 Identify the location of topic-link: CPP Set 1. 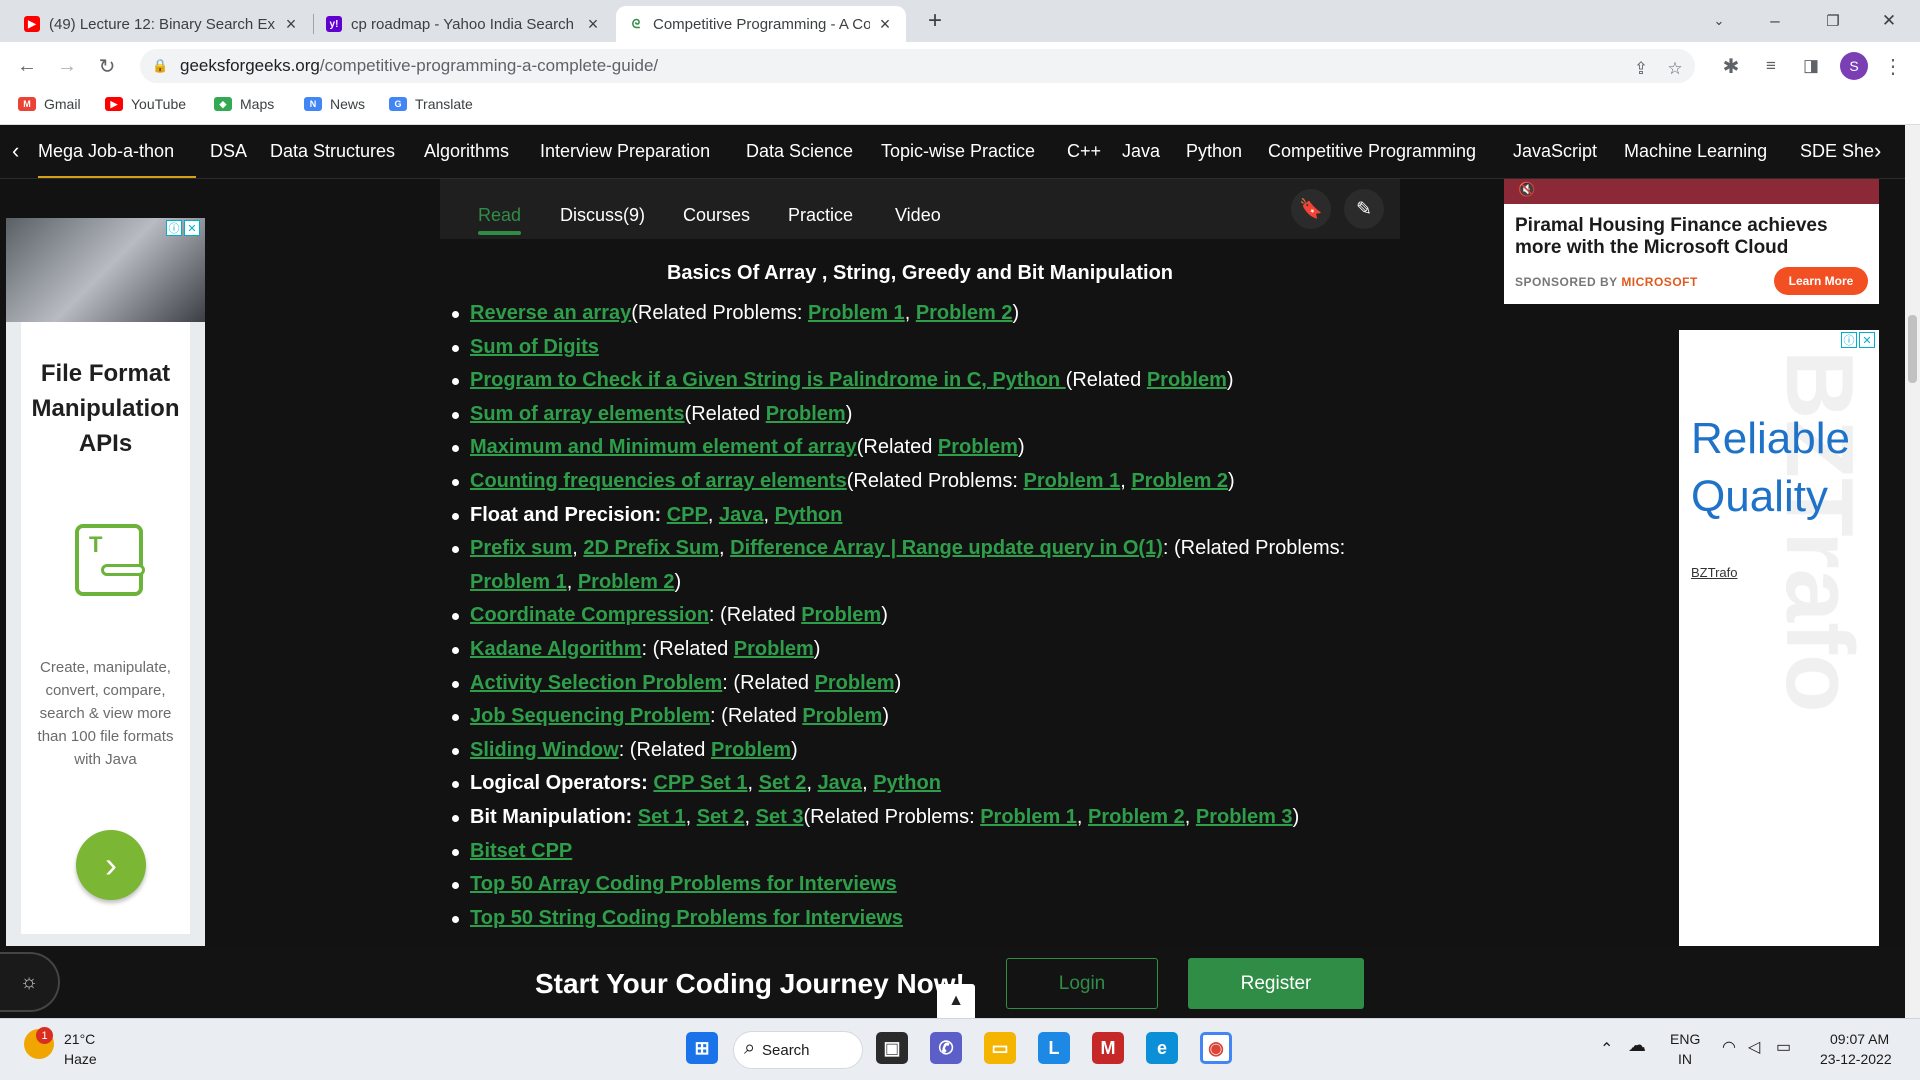
(700, 783).